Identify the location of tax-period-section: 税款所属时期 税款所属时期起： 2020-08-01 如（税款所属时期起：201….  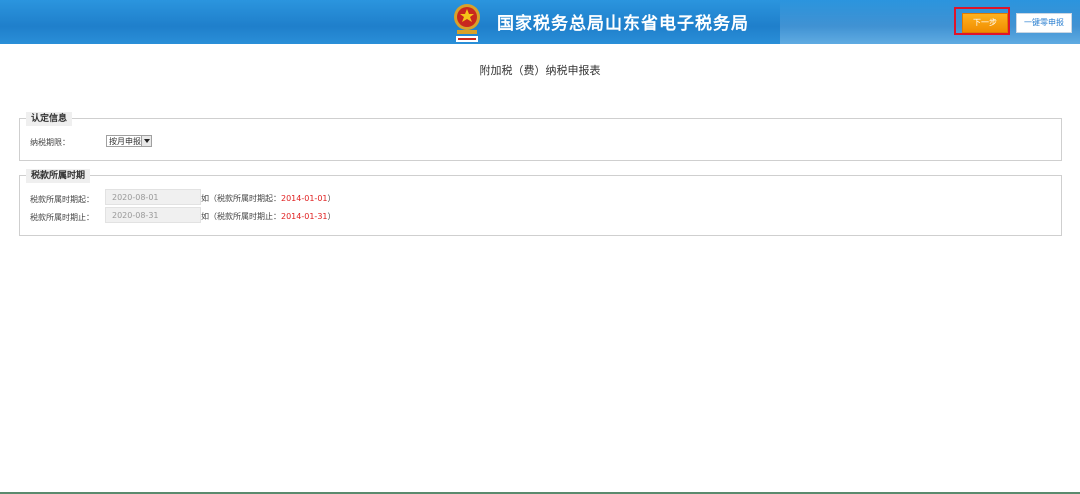
(540, 202).